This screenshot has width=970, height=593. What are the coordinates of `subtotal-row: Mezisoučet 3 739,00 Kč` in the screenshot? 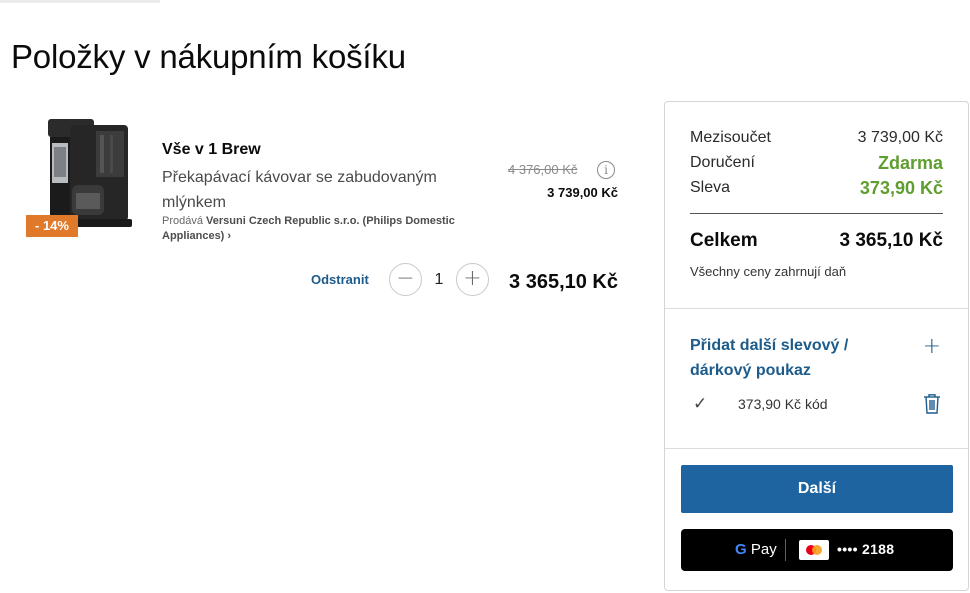 It's located at (816, 138).